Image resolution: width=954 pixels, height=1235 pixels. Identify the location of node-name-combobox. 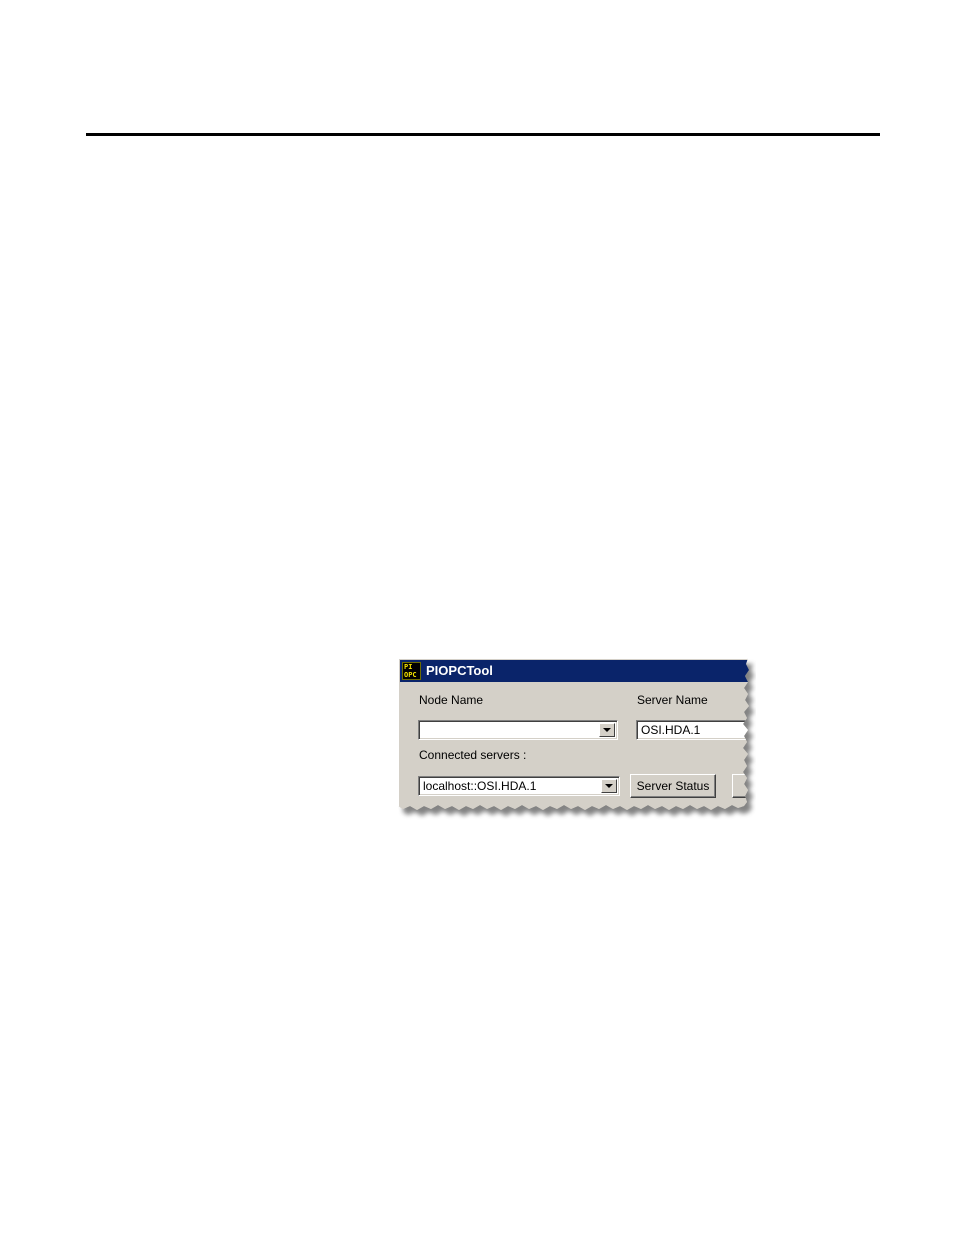
(518, 730).